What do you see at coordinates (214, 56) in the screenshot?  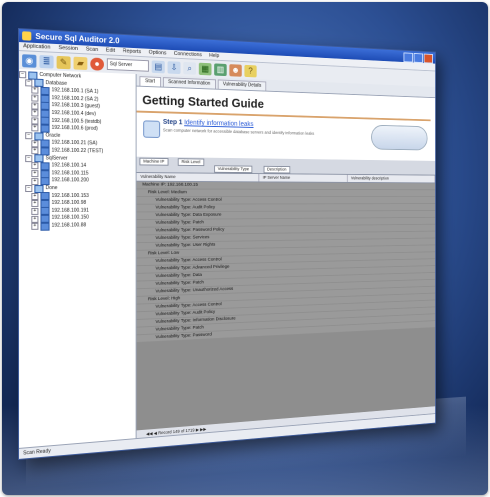 I see `menu-help: Help` at bounding box center [214, 56].